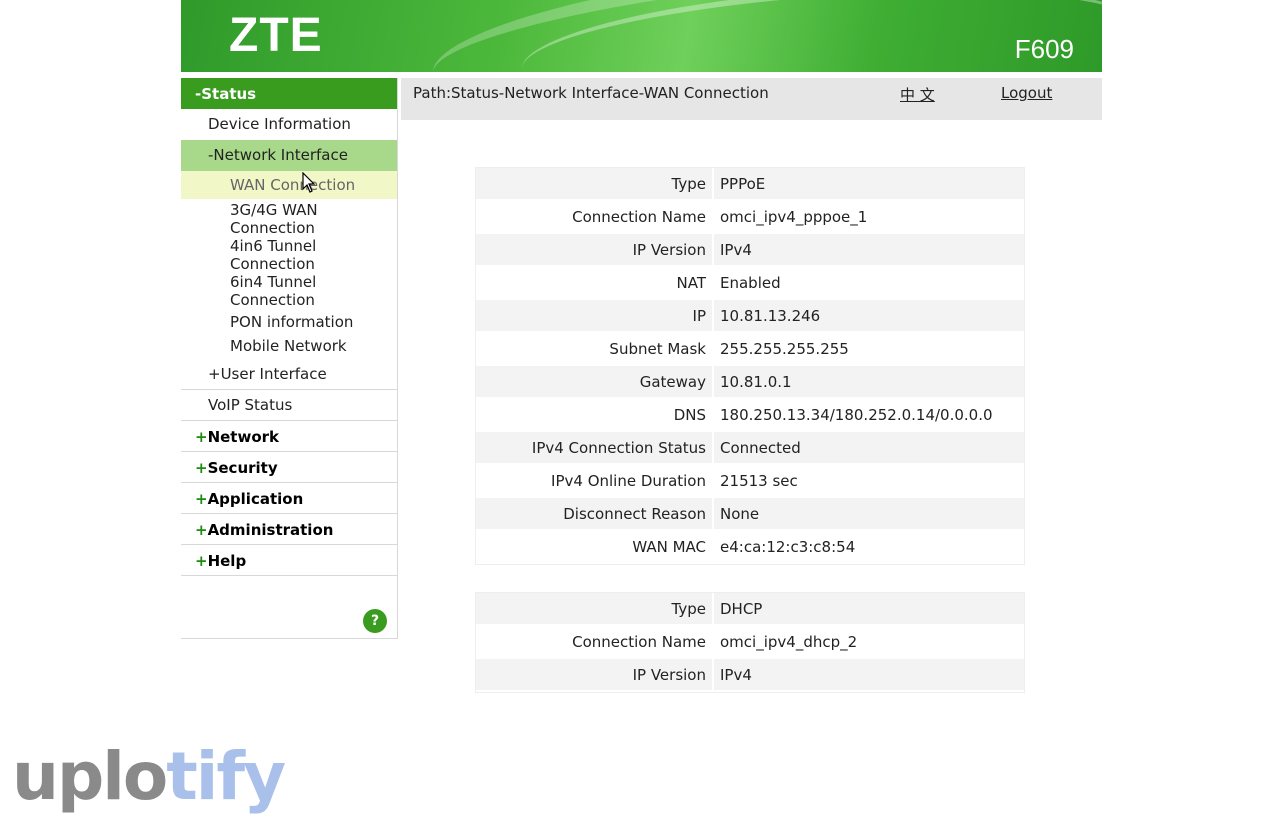  Describe the element at coordinates (226, 776) in the screenshot. I see `watermark-part2: tify` at that location.